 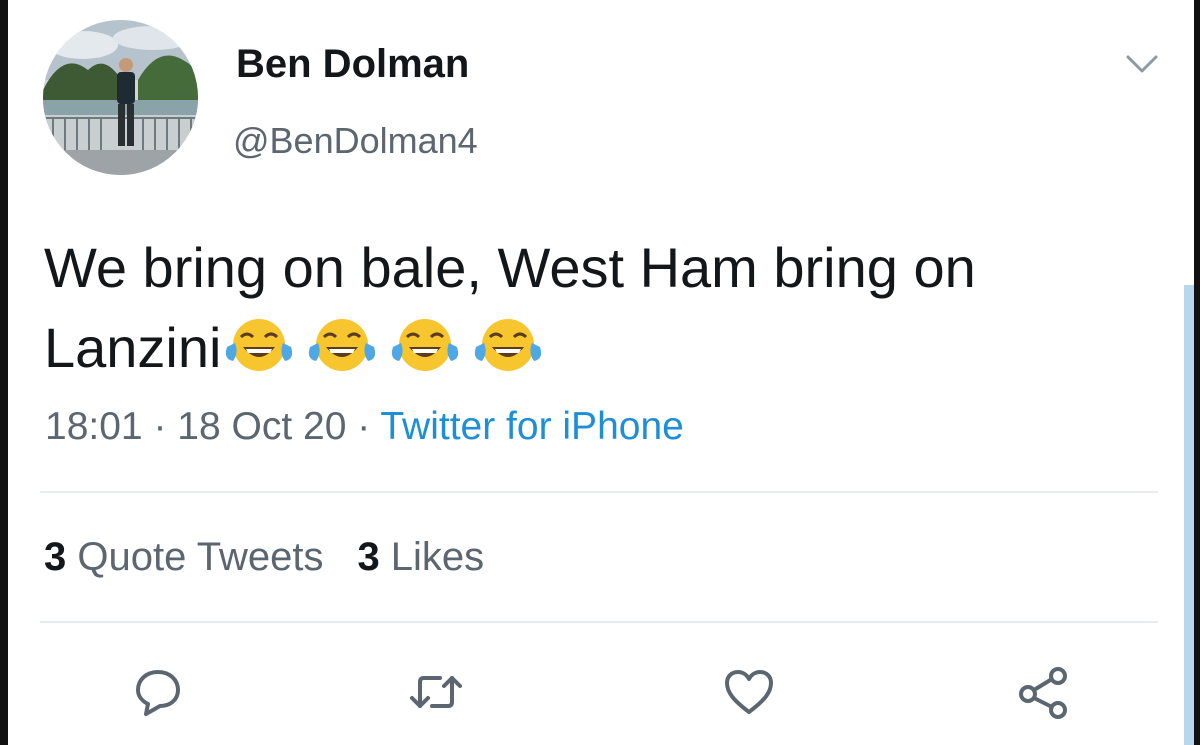 I want to click on quote-tweets-stat: 3 Quote Tweets, so click(x=183, y=557).